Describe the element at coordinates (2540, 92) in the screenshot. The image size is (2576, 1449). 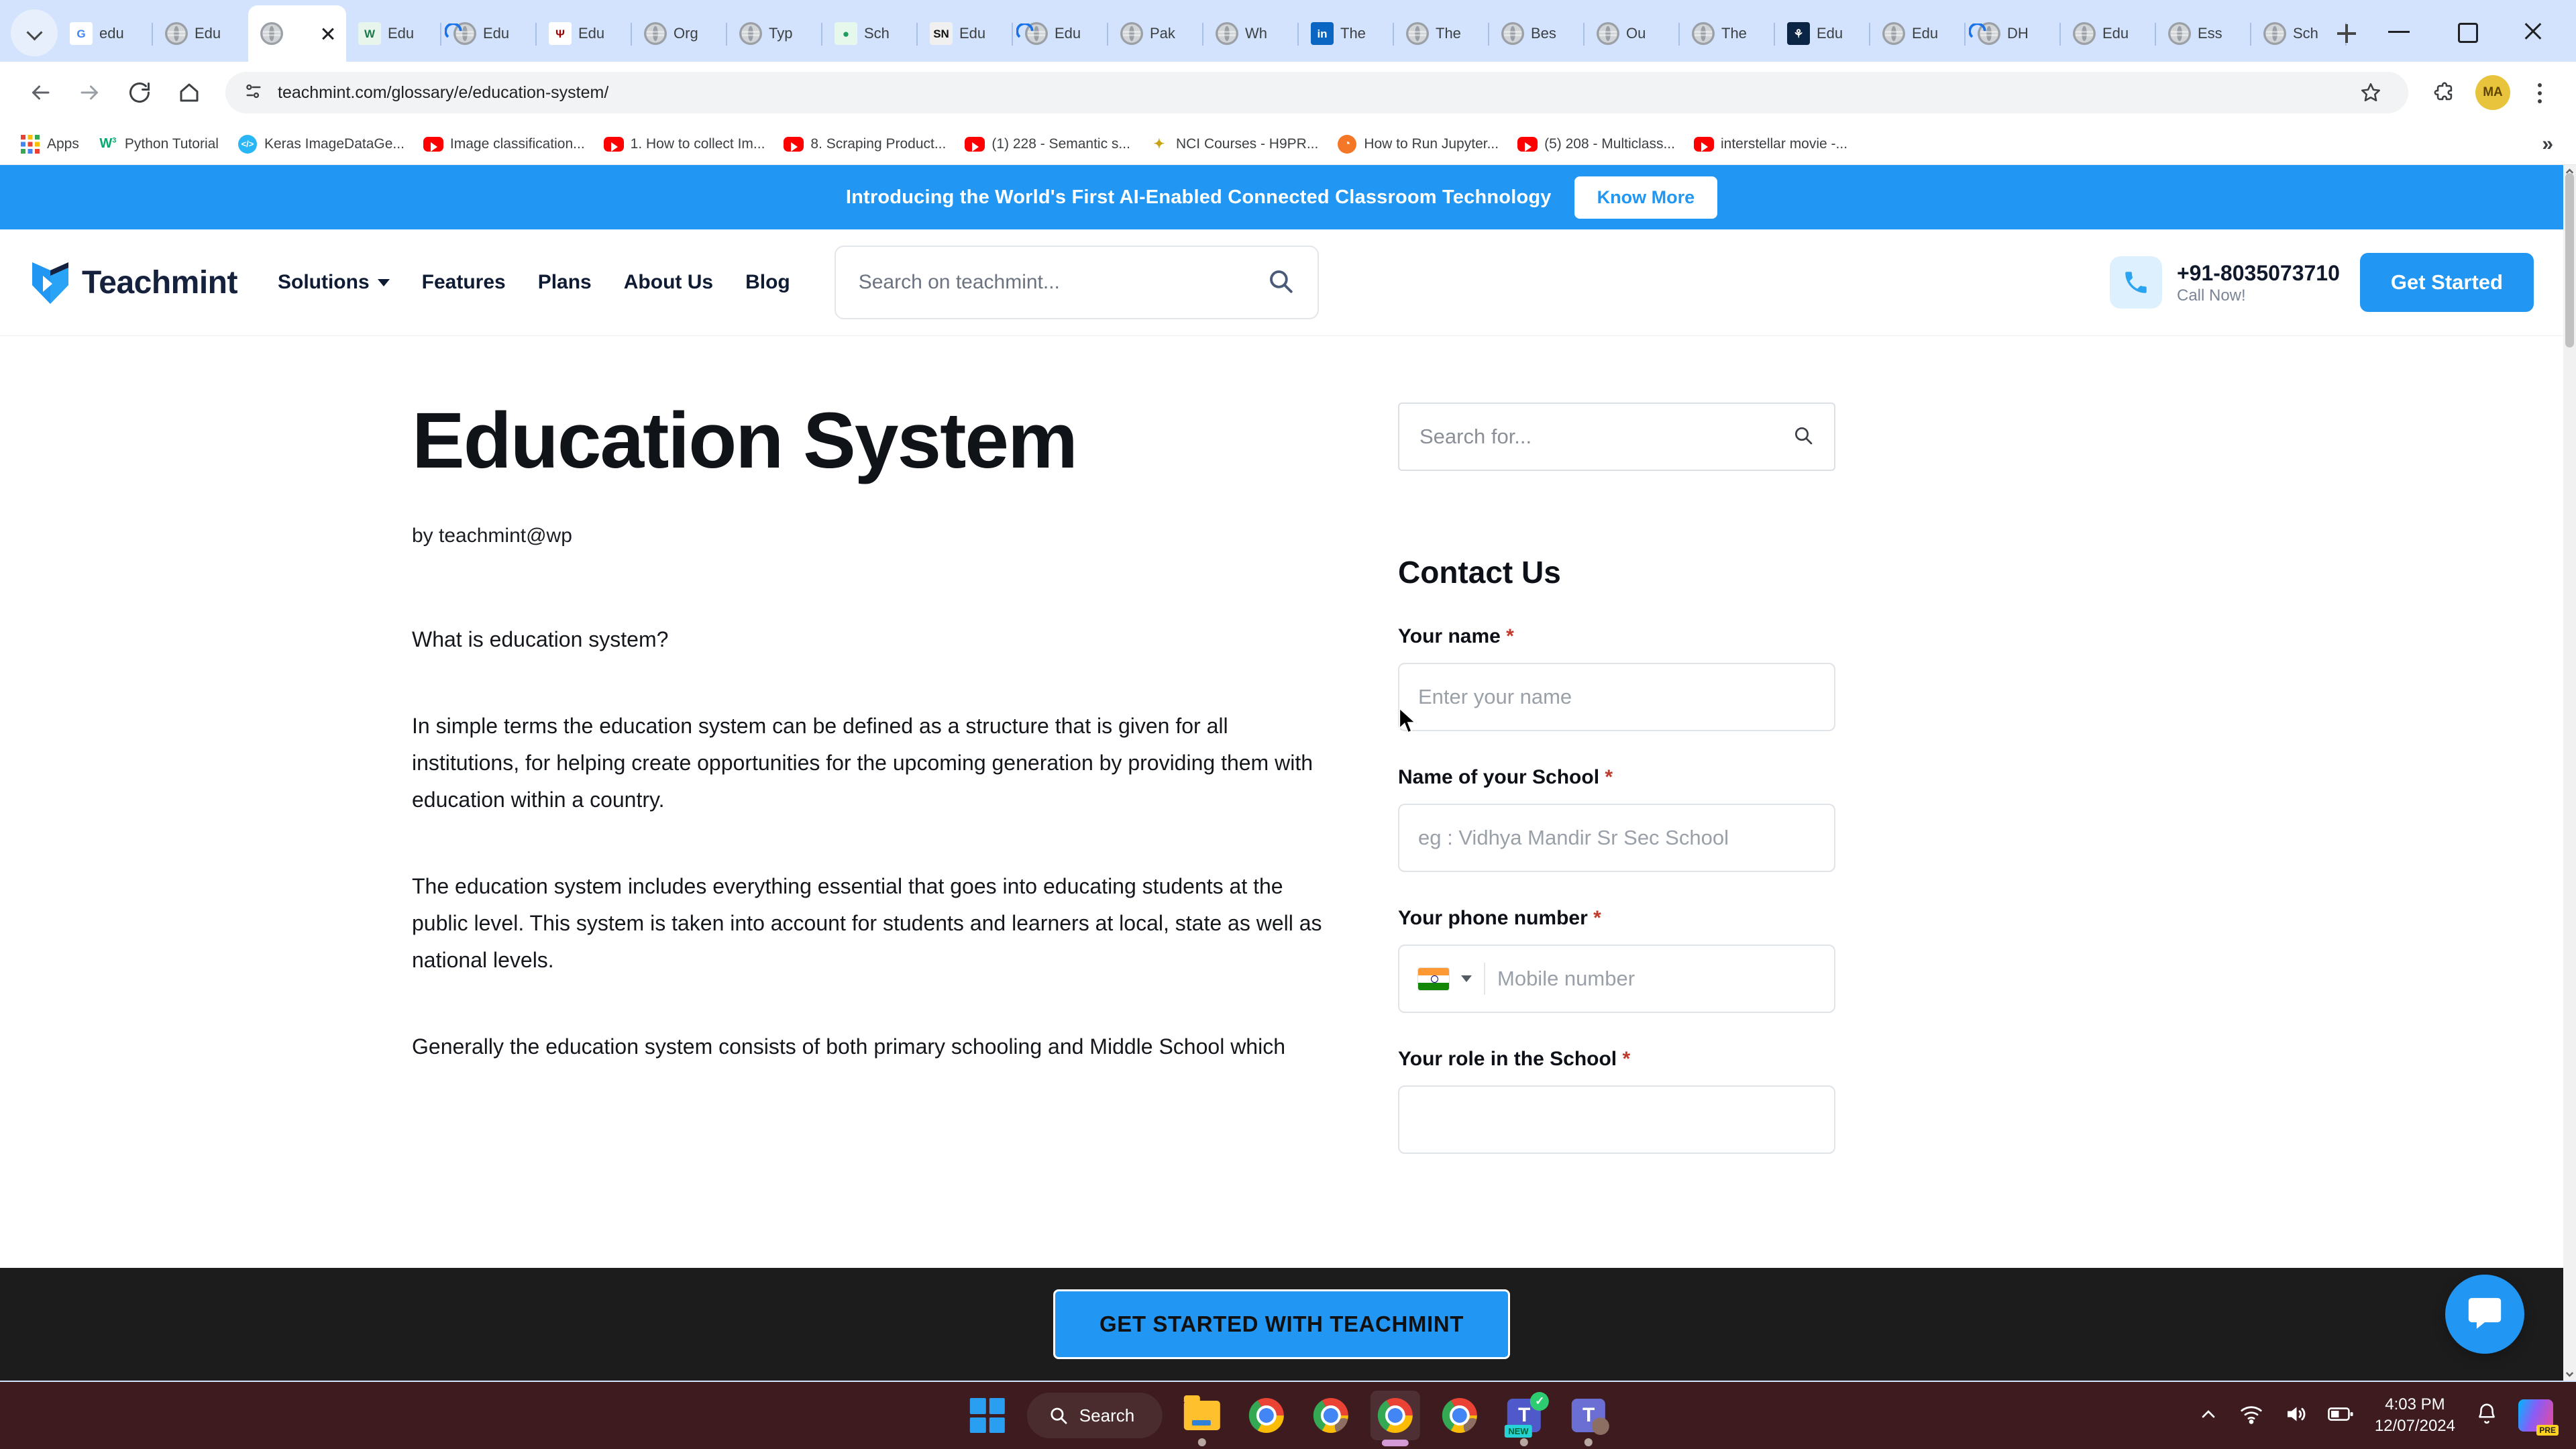
I see `browser-menu-icon` at that location.